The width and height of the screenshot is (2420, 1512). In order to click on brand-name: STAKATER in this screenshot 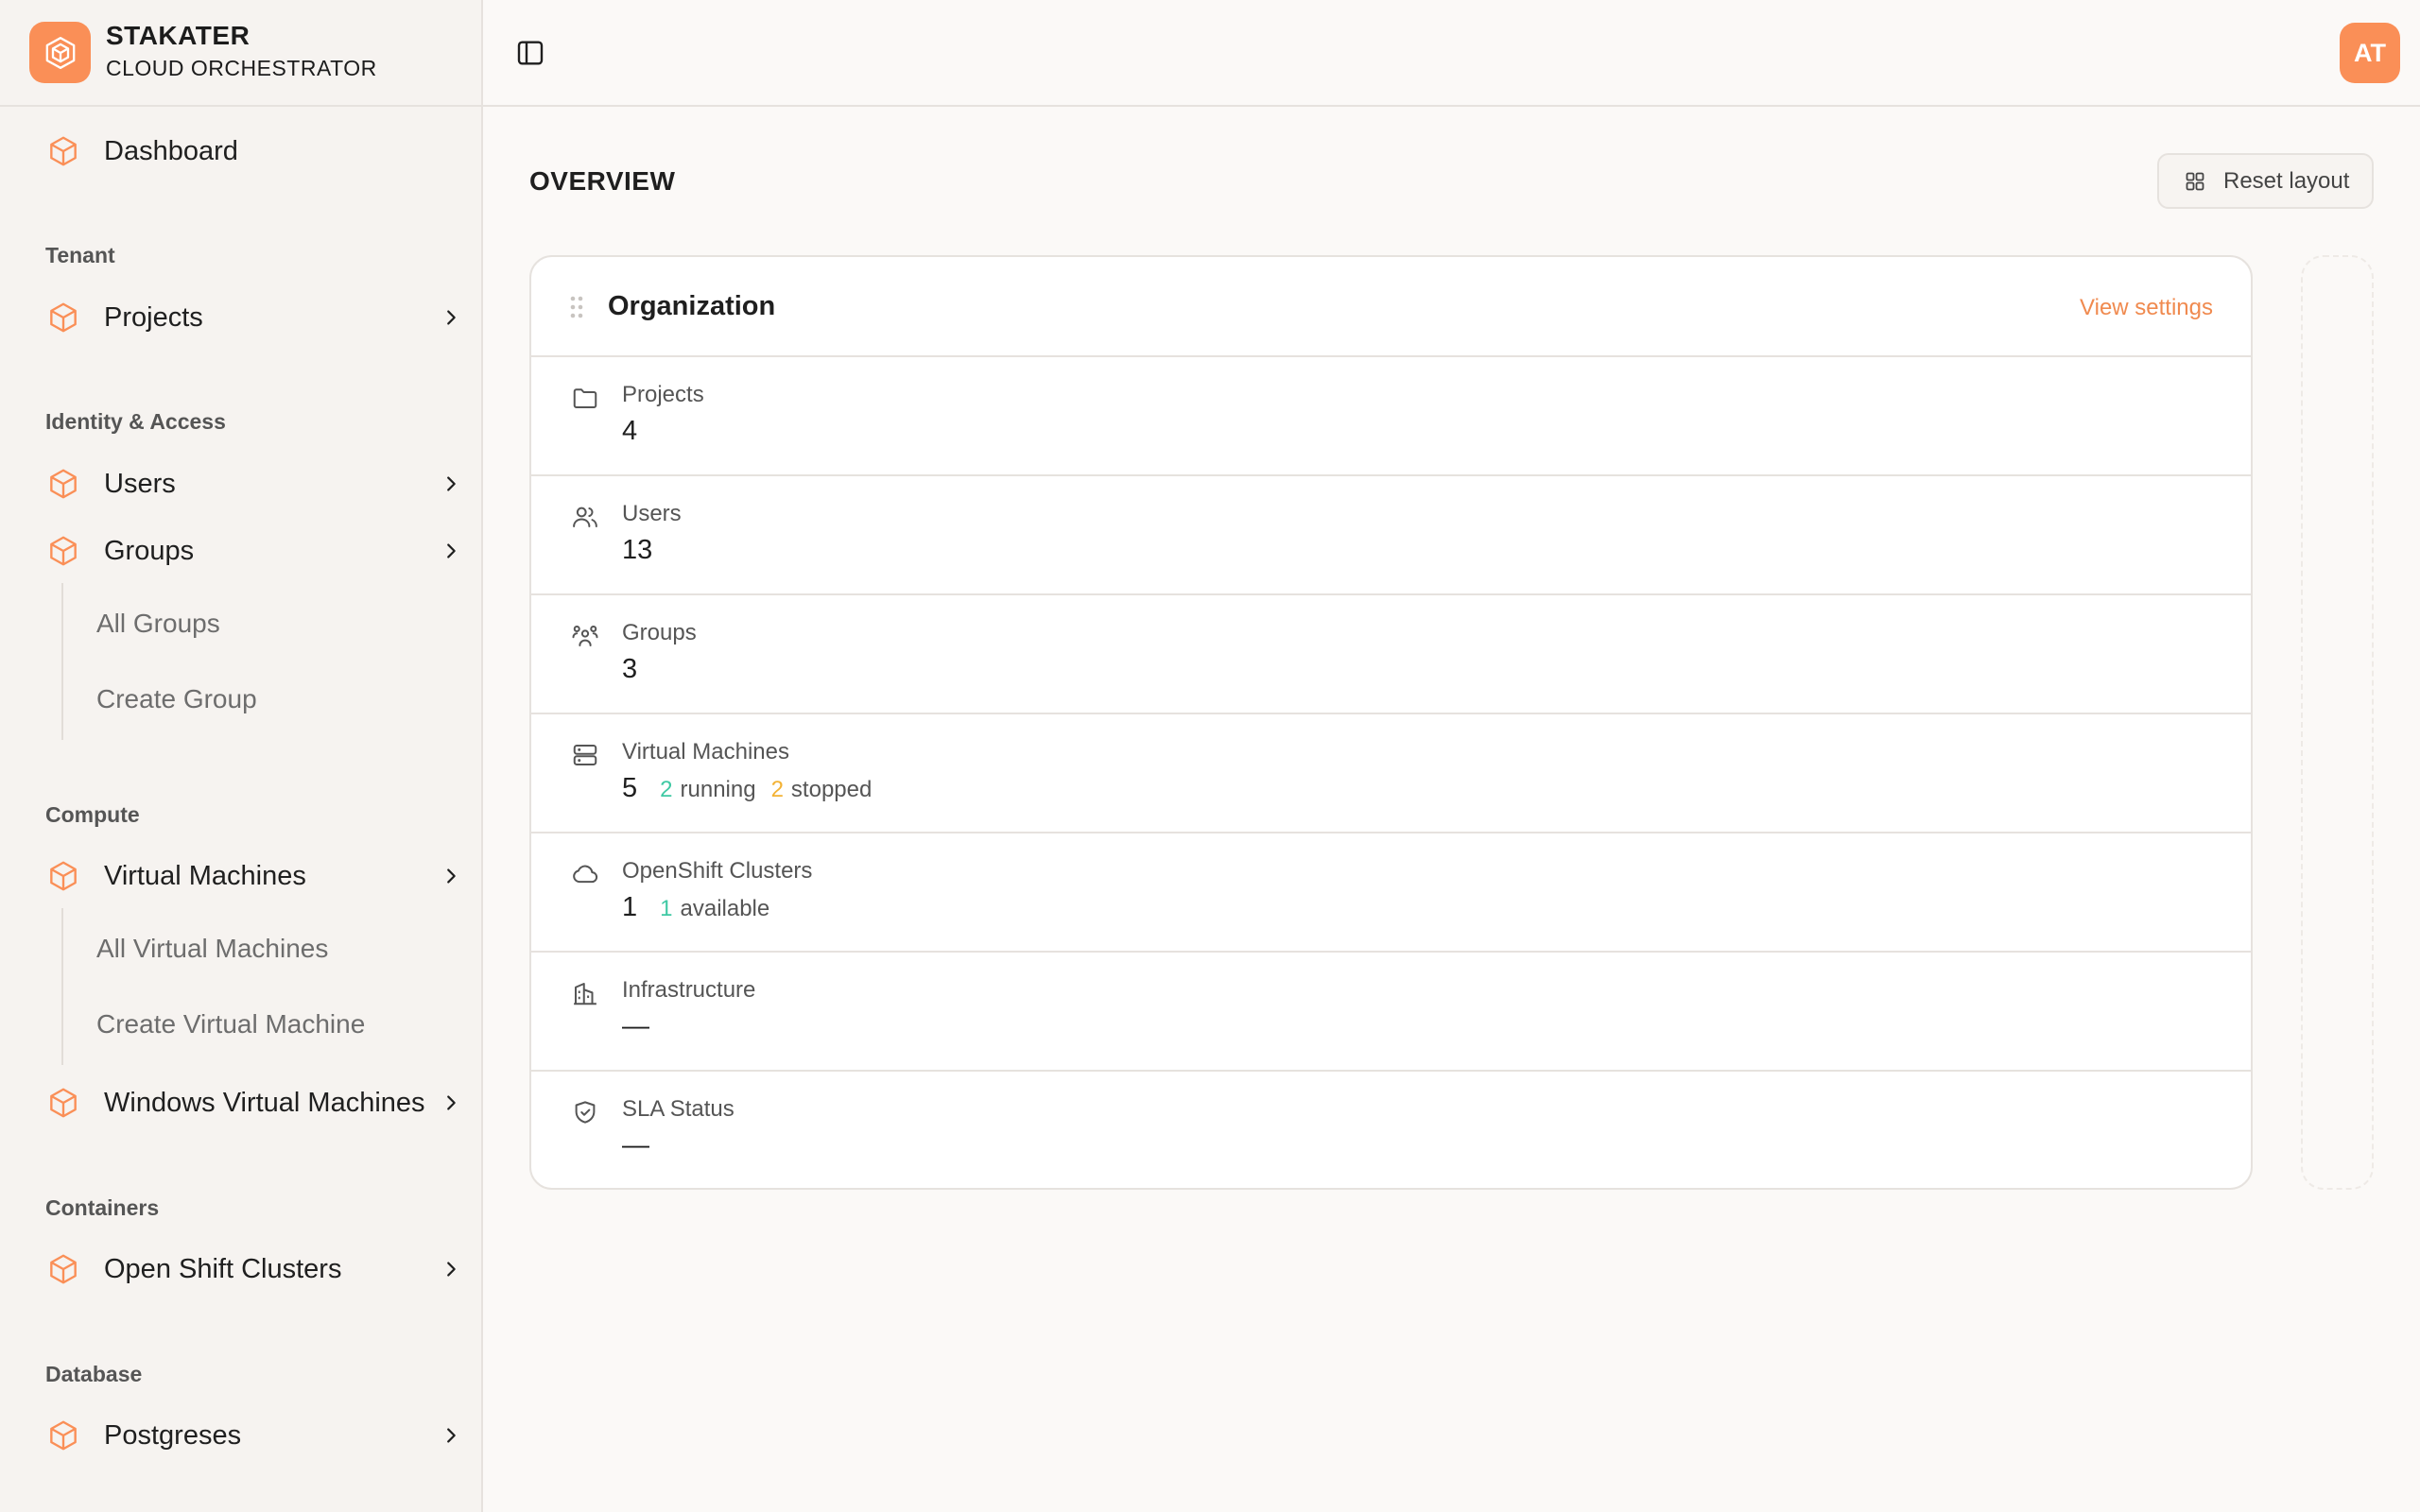, I will do `click(178, 35)`.